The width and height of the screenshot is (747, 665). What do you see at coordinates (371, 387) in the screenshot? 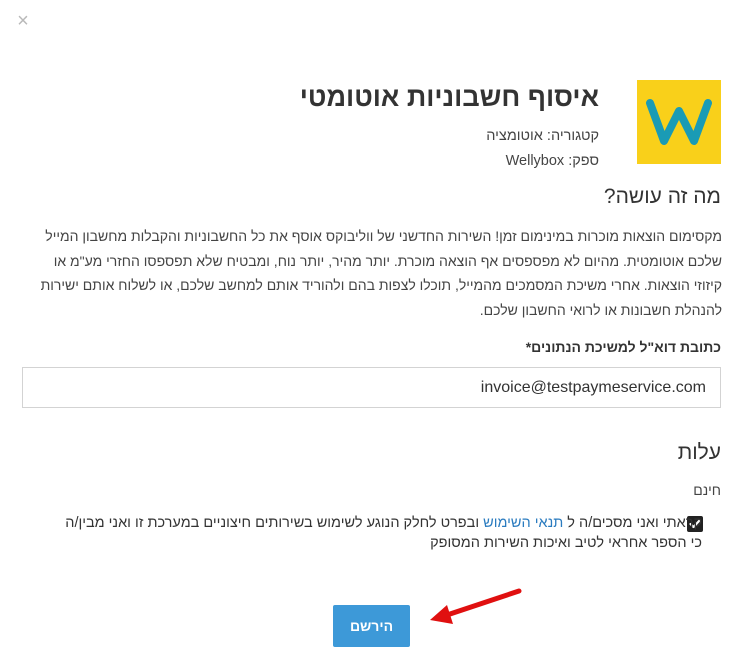
I see `email-field` at bounding box center [371, 387].